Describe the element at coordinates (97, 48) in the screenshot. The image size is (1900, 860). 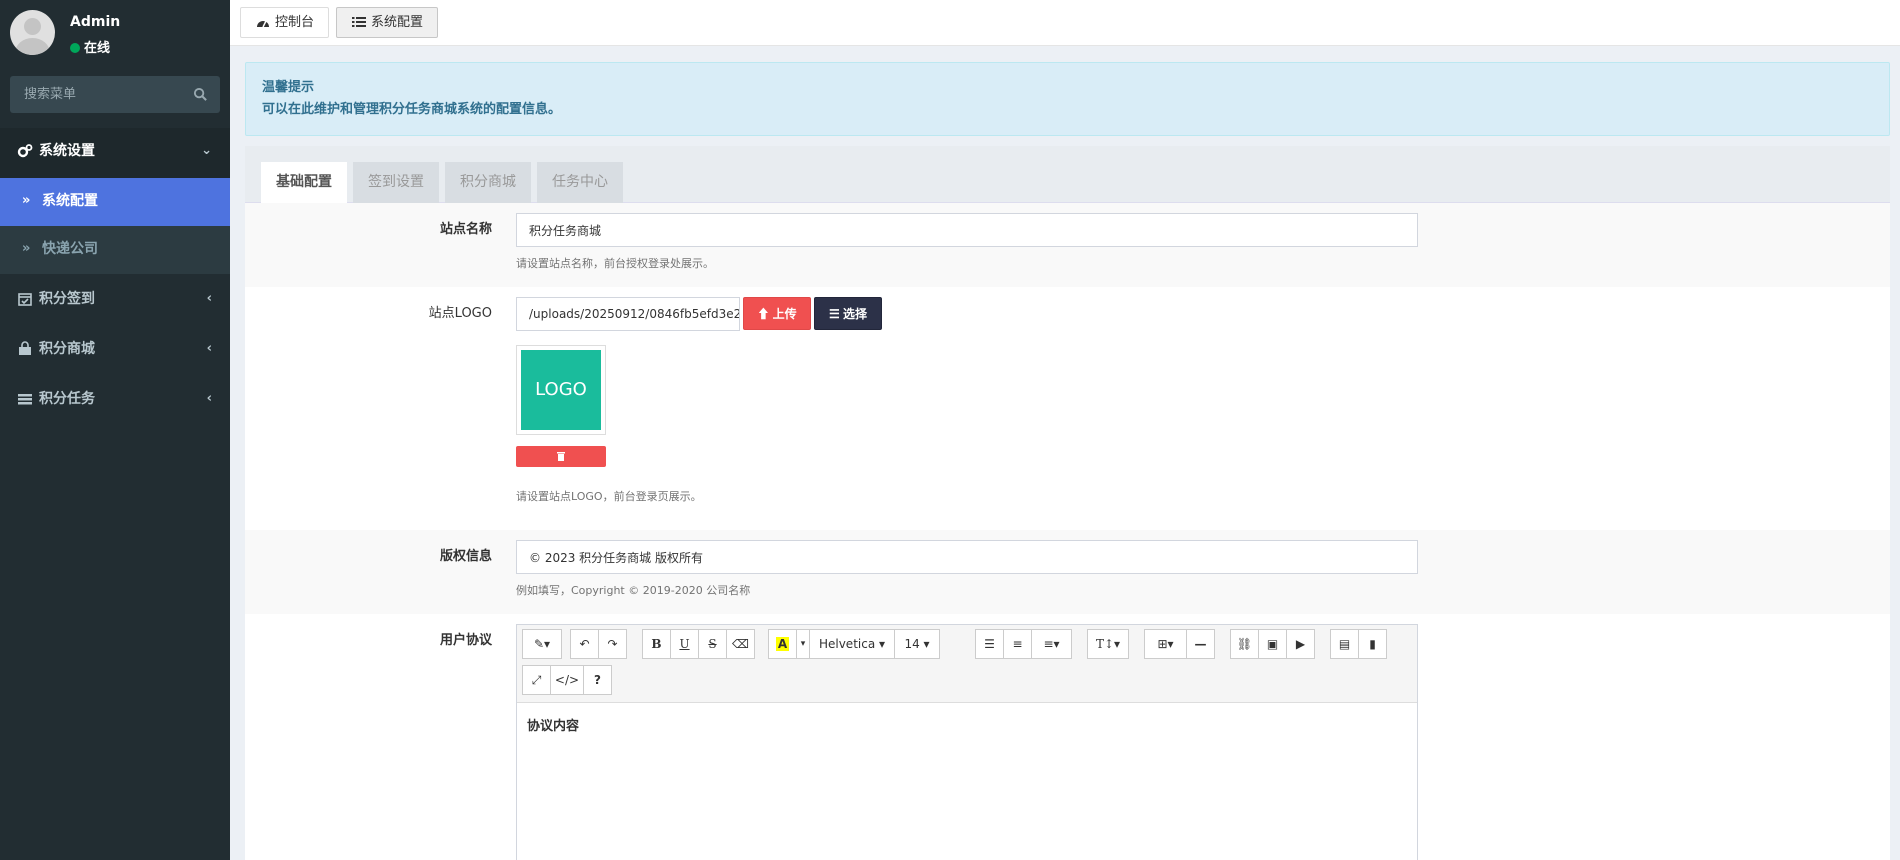
I see `user-status-text: 在线` at that location.